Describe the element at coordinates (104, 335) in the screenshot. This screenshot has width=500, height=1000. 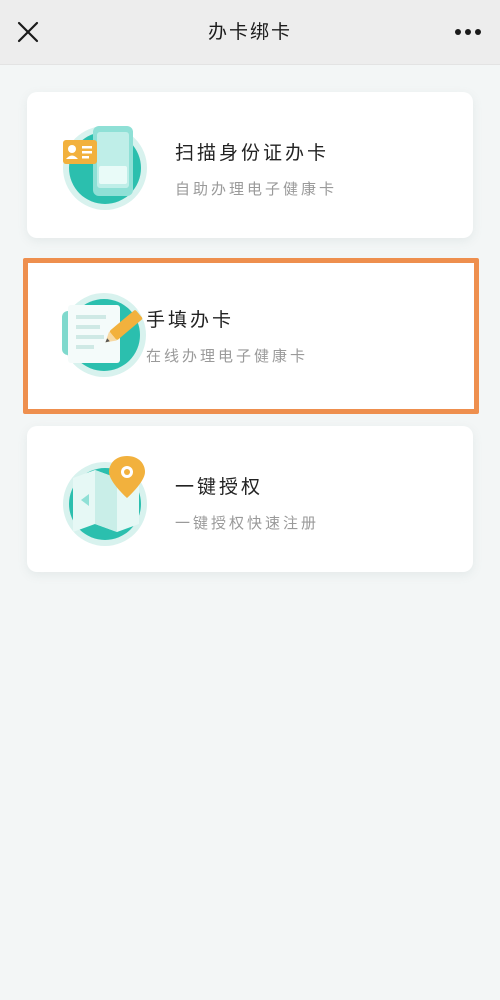
I see `manual-form-icon` at that location.